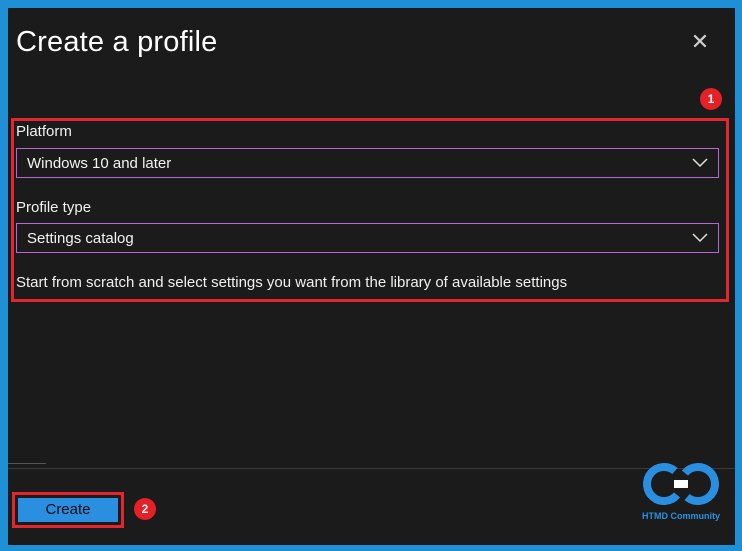 Image resolution: width=742 pixels, height=551 pixels. Describe the element at coordinates (27, 463) in the screenshot. I see `footer-divider-stub` at that location.